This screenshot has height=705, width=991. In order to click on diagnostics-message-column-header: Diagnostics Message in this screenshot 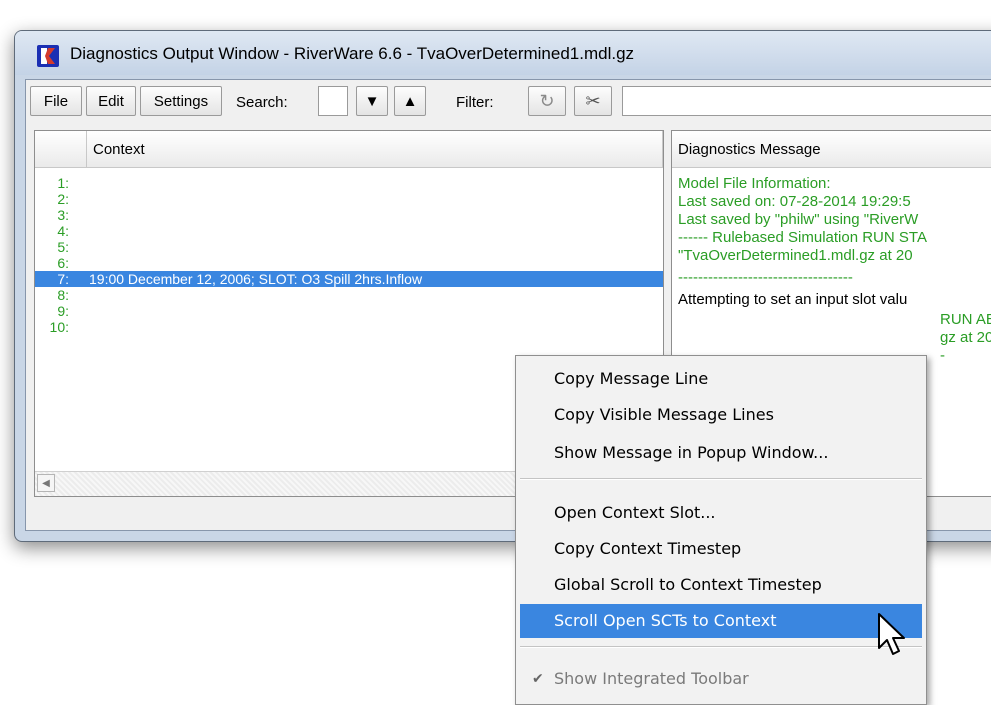, I will do `click(831, 149)`.